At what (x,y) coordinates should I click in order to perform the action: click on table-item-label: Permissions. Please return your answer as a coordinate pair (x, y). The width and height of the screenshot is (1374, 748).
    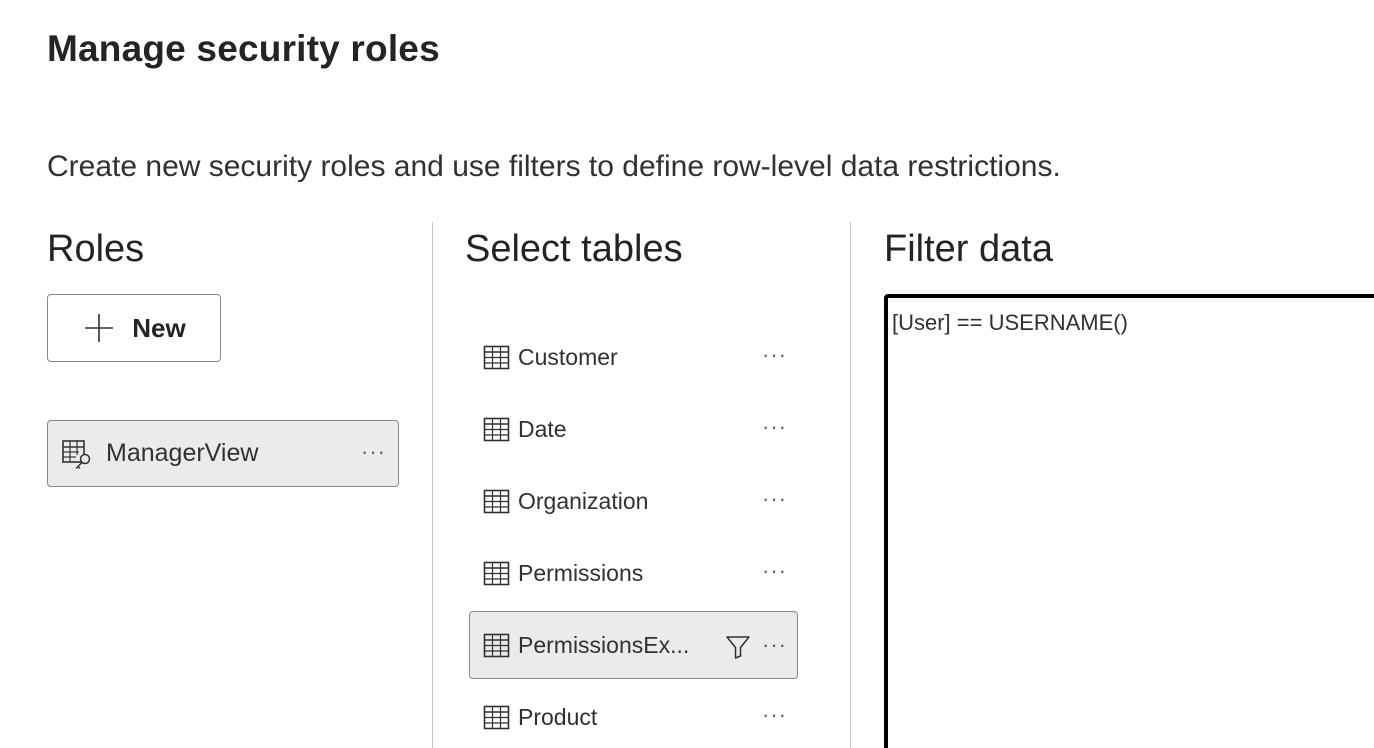
    Looking at the image, I should click on (581, 572).